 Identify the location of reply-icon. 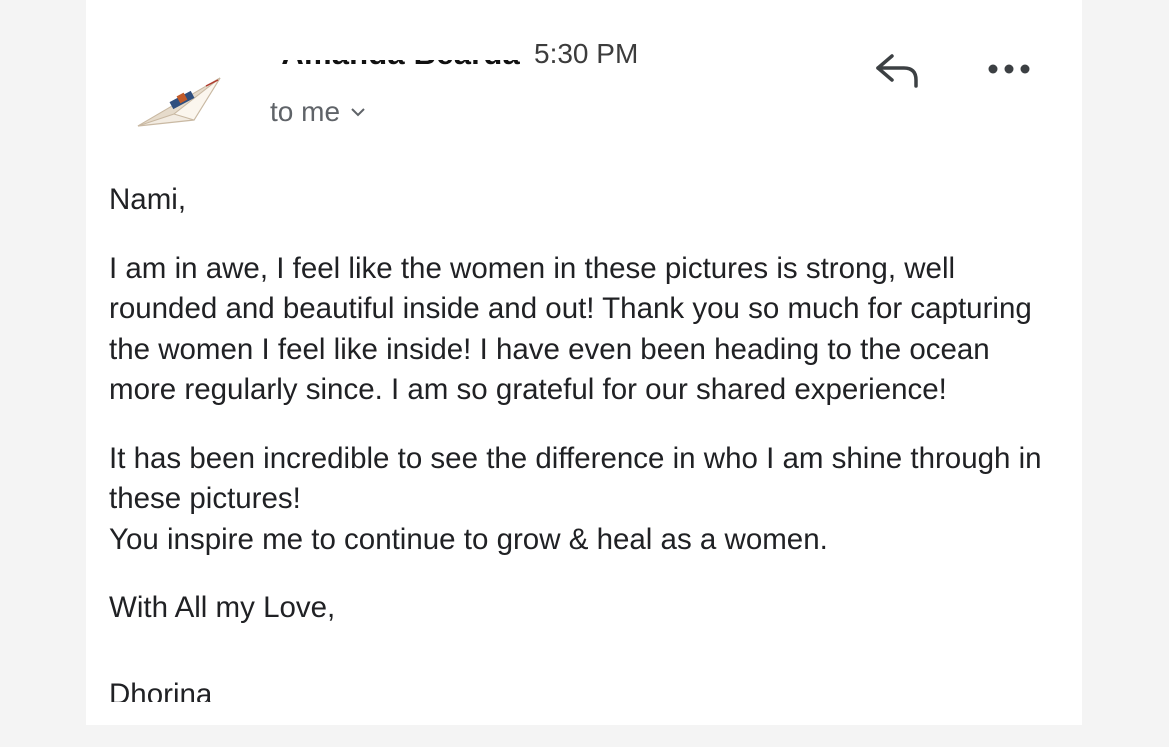
(897, 71).